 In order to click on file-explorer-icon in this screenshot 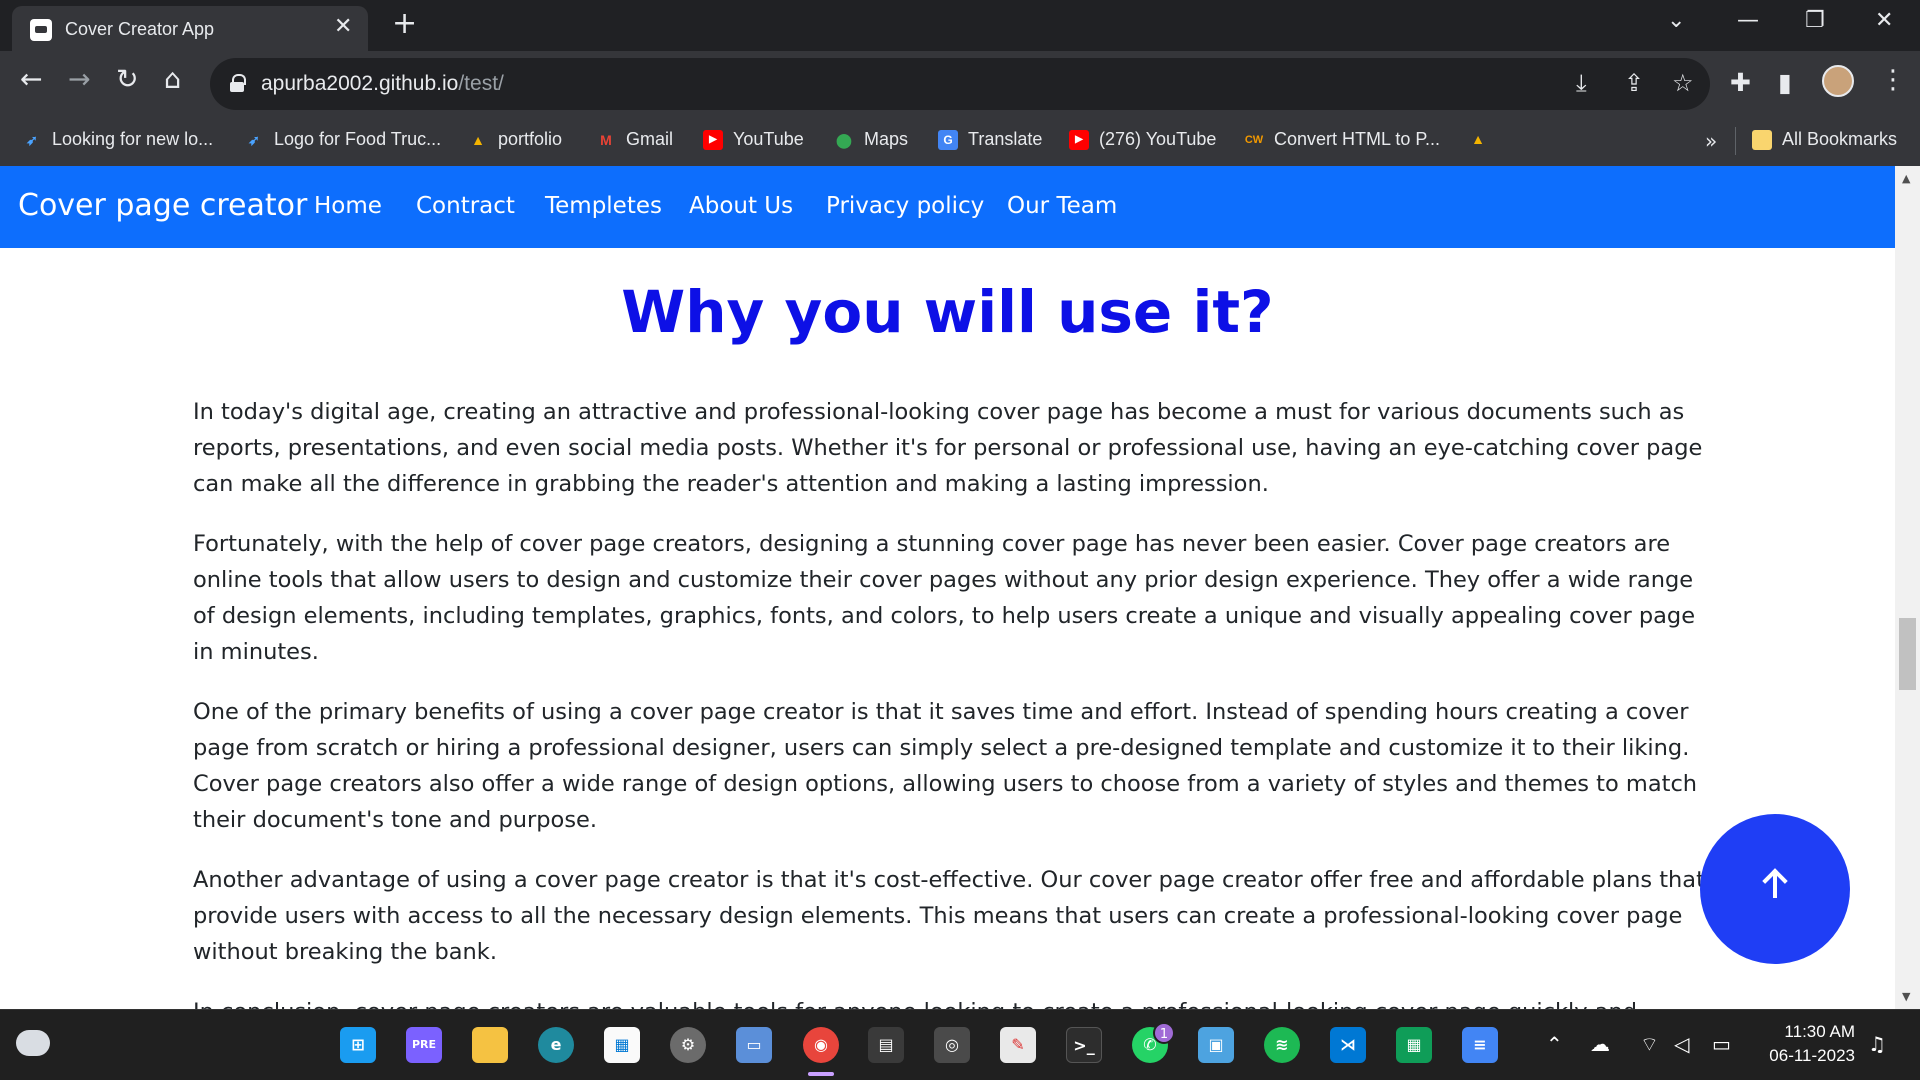, I will do `click(490, 1045)`.